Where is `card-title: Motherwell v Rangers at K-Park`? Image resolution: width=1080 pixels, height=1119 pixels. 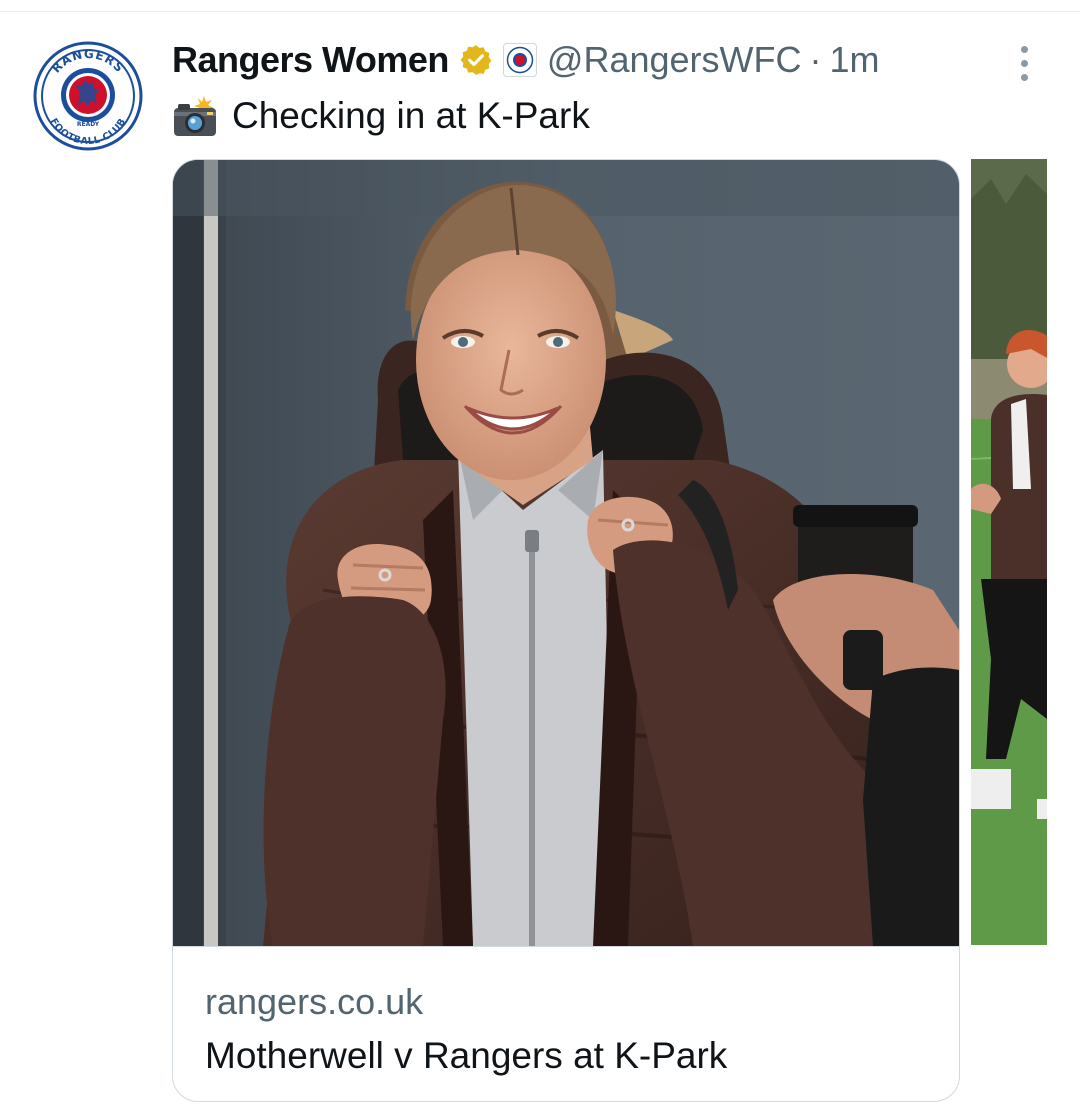 card-title: Motherwell v Rangers at K-Park is located at coordinates (466, 1055).